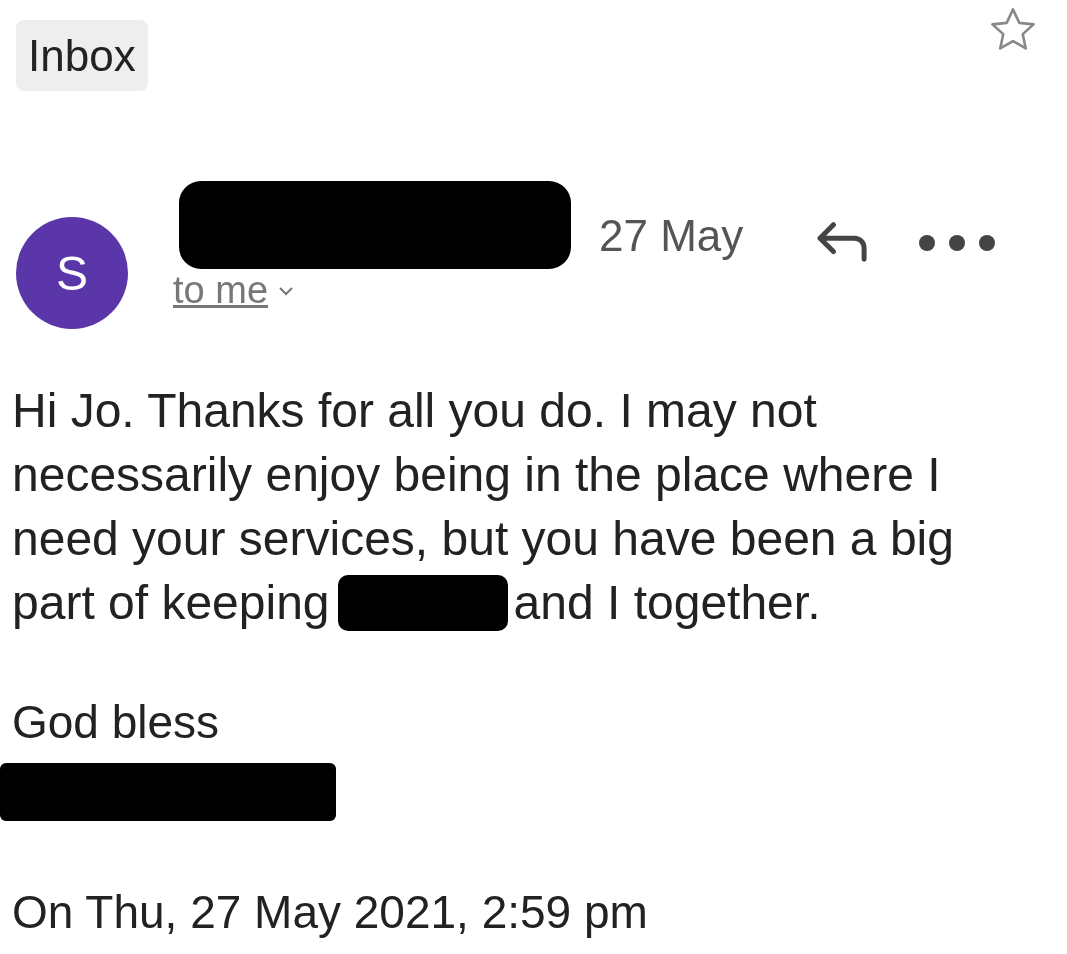  Describe the element at coordinates (667, 603) in the screenshot. I see `body-text: and I together.` at that location.